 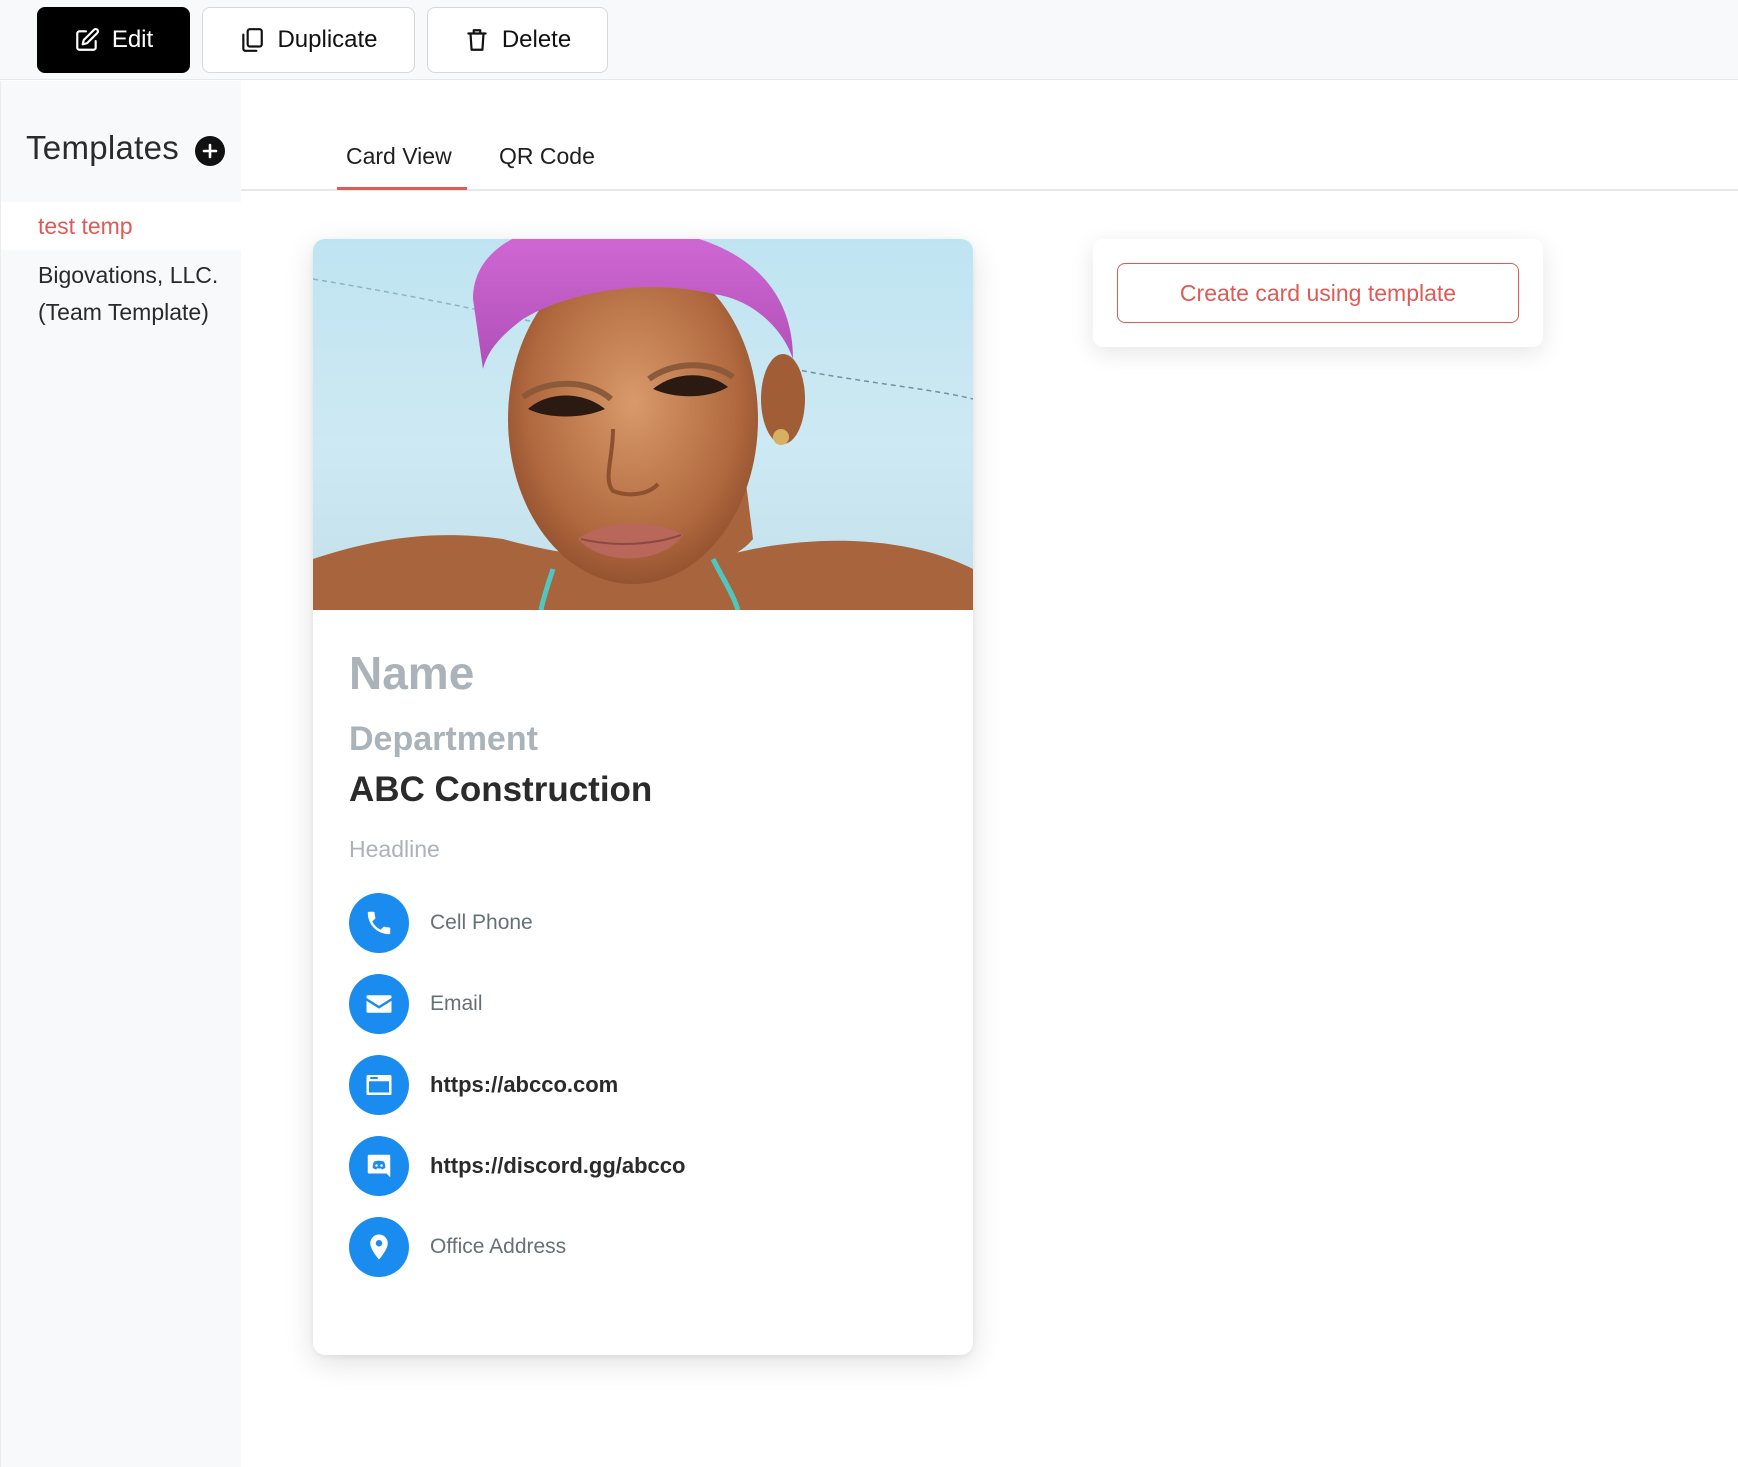 I want to click on profile-photo, so click(x=643, y=424).